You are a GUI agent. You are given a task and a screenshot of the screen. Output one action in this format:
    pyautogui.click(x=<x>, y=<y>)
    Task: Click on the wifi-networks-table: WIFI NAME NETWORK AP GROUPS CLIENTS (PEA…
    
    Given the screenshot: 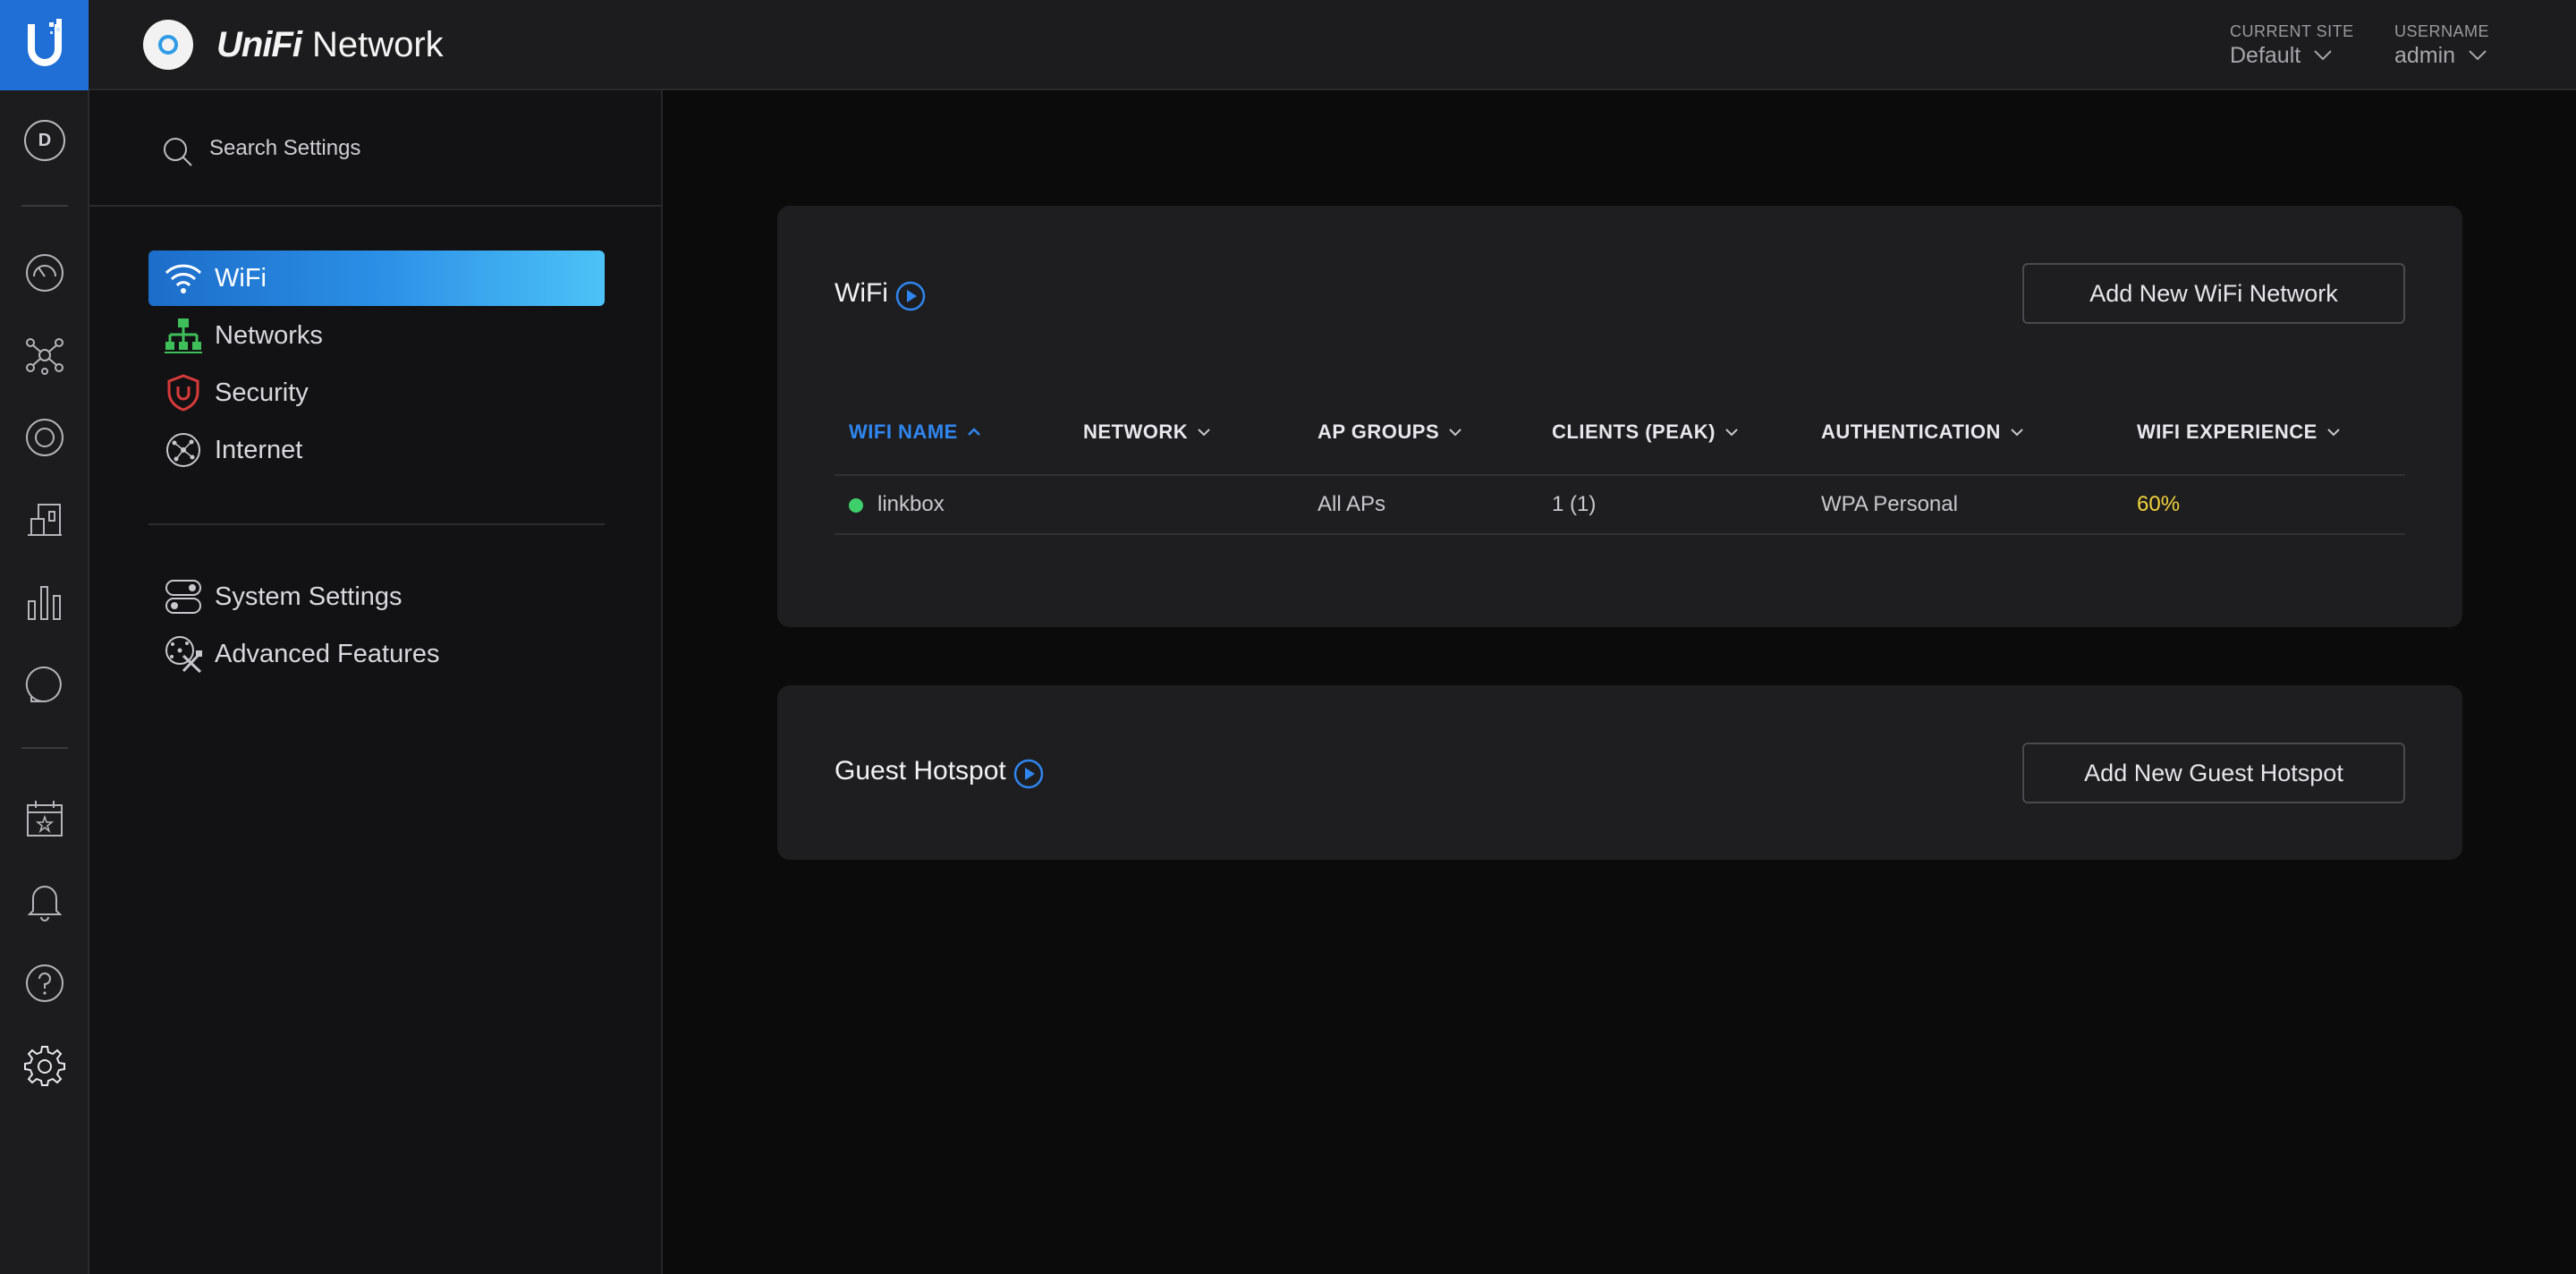 What is the action you would take?
    pyautogui.click(x=1620, y=464)
    